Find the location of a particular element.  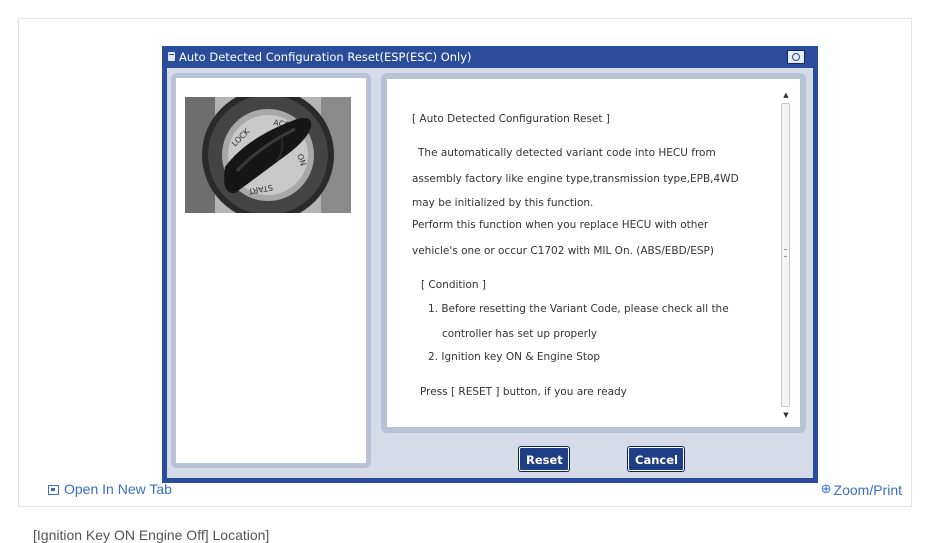

instruction-line: may be initialized by this function. is located at coordinates (503, 203).